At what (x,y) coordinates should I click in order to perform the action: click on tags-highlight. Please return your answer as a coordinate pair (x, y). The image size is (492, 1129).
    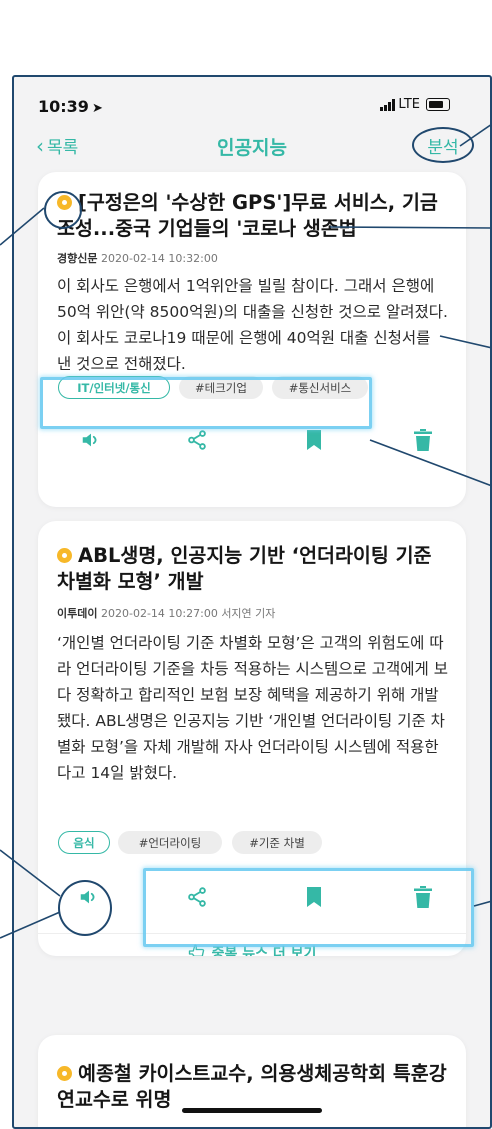
    Looking at the image, I should click on (206, 403).